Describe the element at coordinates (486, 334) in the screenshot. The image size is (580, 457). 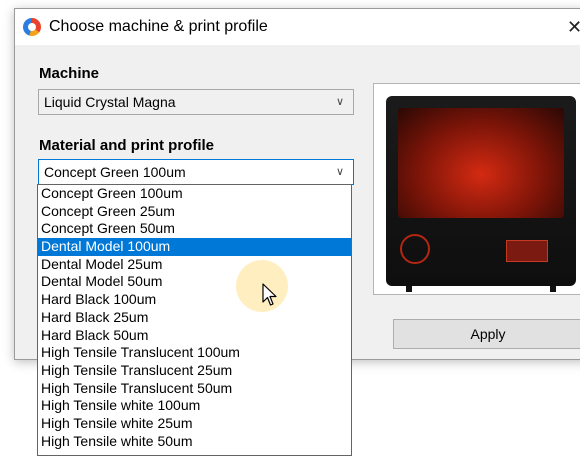
I see `apply-button: Apply` at that location.